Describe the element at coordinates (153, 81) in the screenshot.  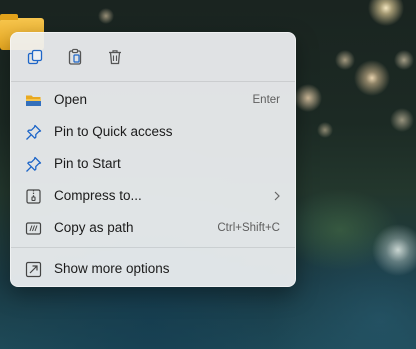
I see `toolbar-divider` at that location.